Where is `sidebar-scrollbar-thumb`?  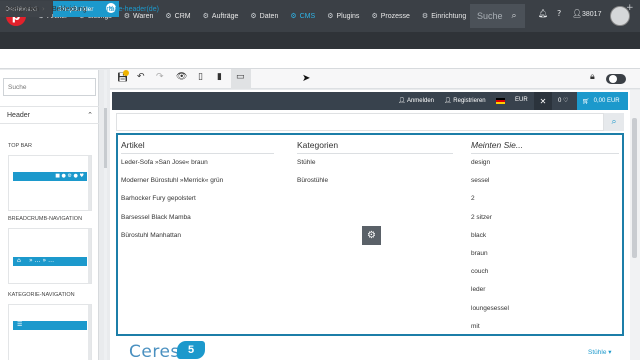
sidebar-scrollbar-thumb is located at coordinates (105, 138).